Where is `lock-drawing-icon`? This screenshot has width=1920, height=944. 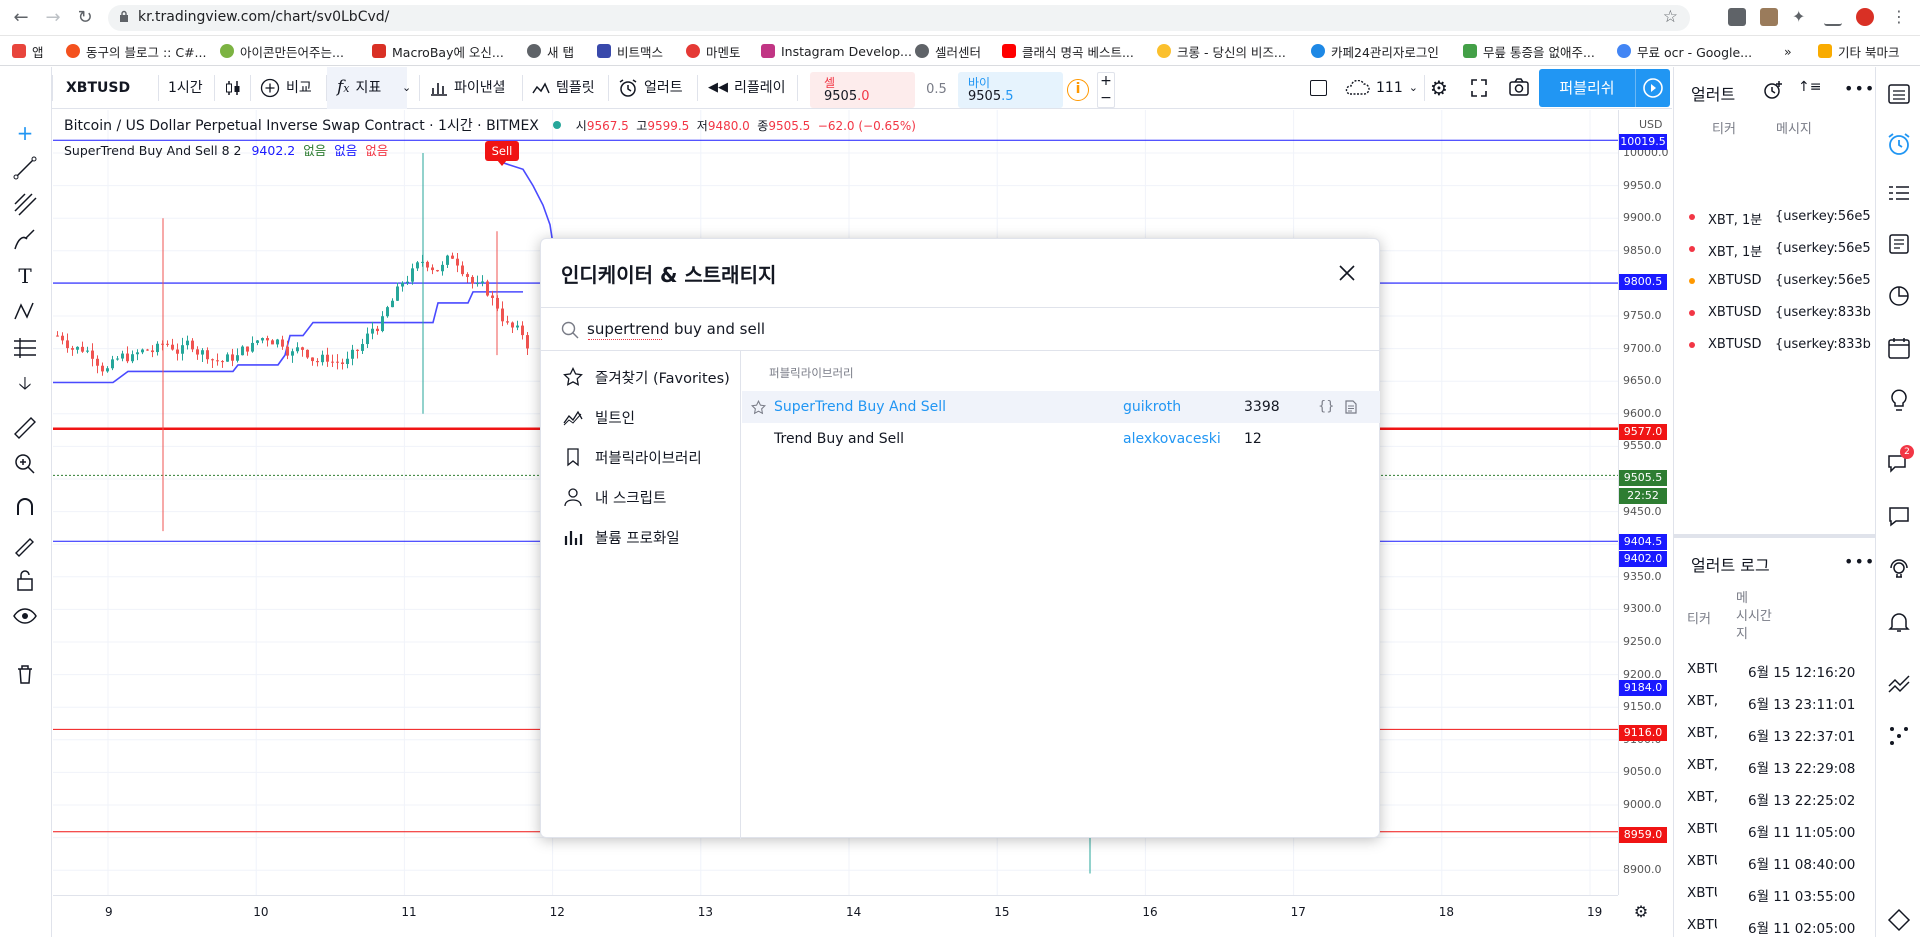 lock-drawing-icon is located at coordinates (25, 544).